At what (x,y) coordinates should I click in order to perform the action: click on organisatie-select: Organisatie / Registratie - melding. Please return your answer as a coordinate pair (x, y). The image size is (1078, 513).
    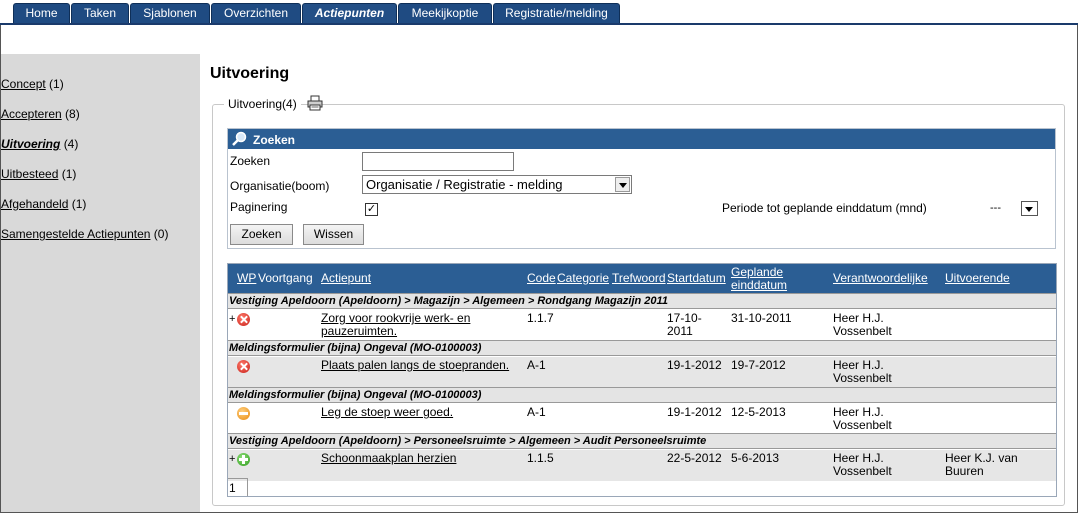
    Looking at the image, I should click on (497, 184).